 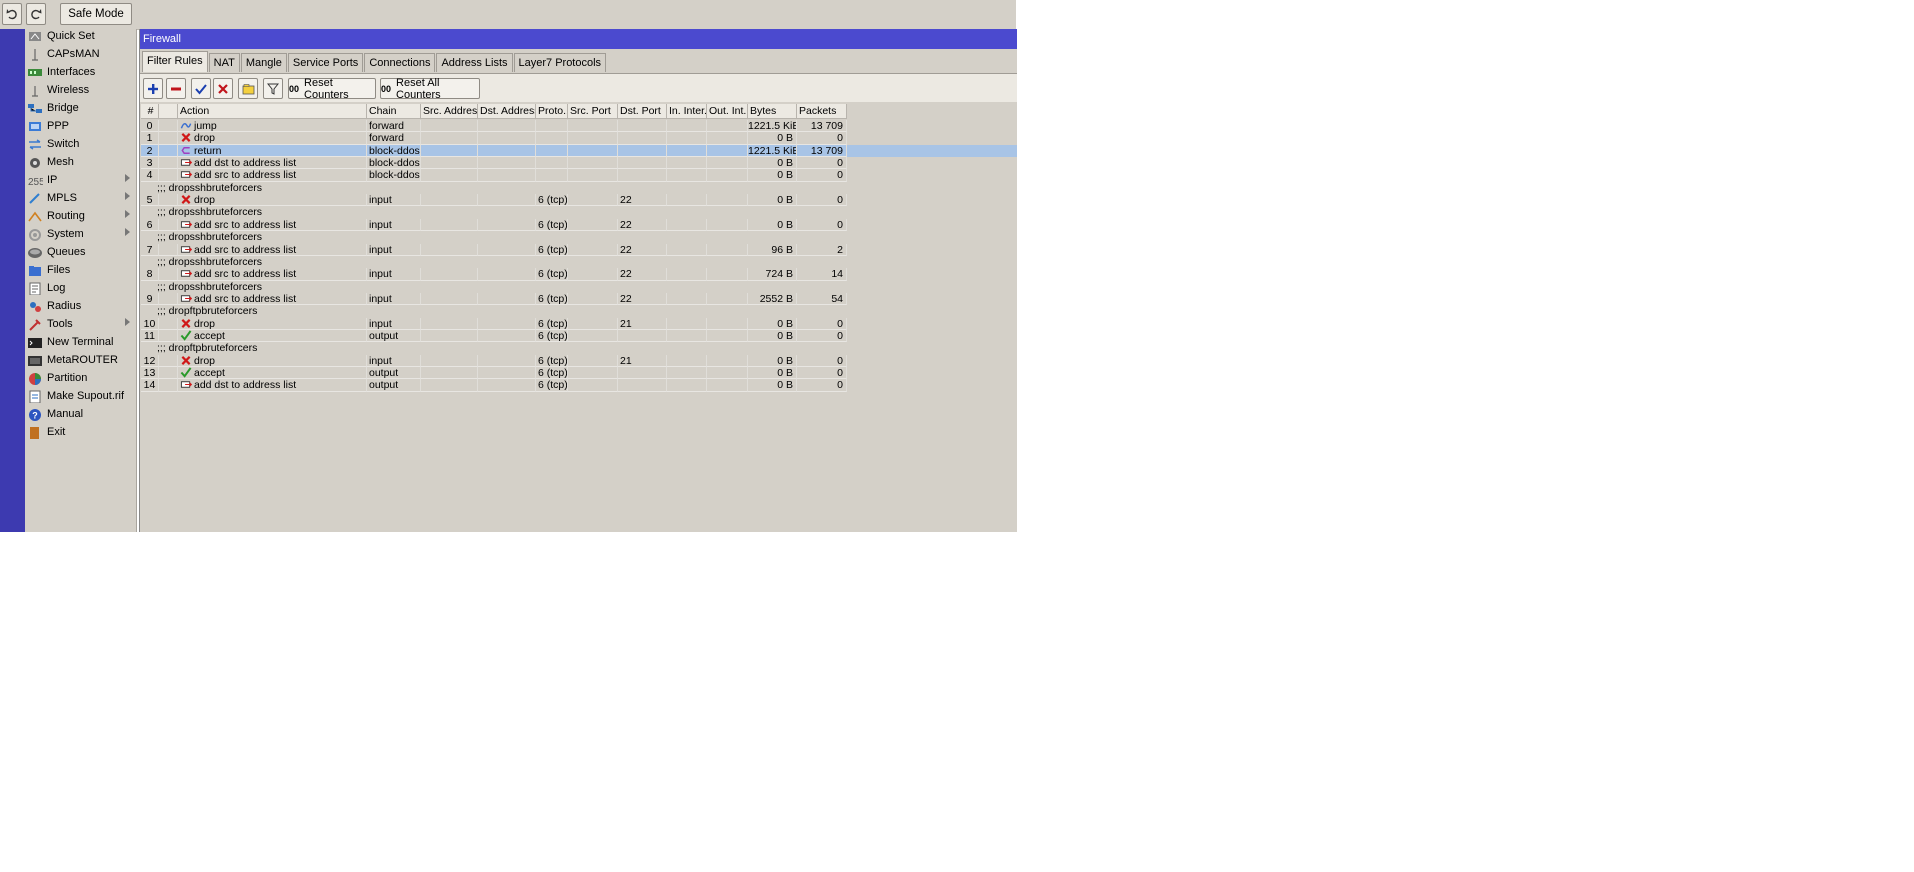 I want to click on sidebar-item-exit: Exit, so click(x=80, y=432).